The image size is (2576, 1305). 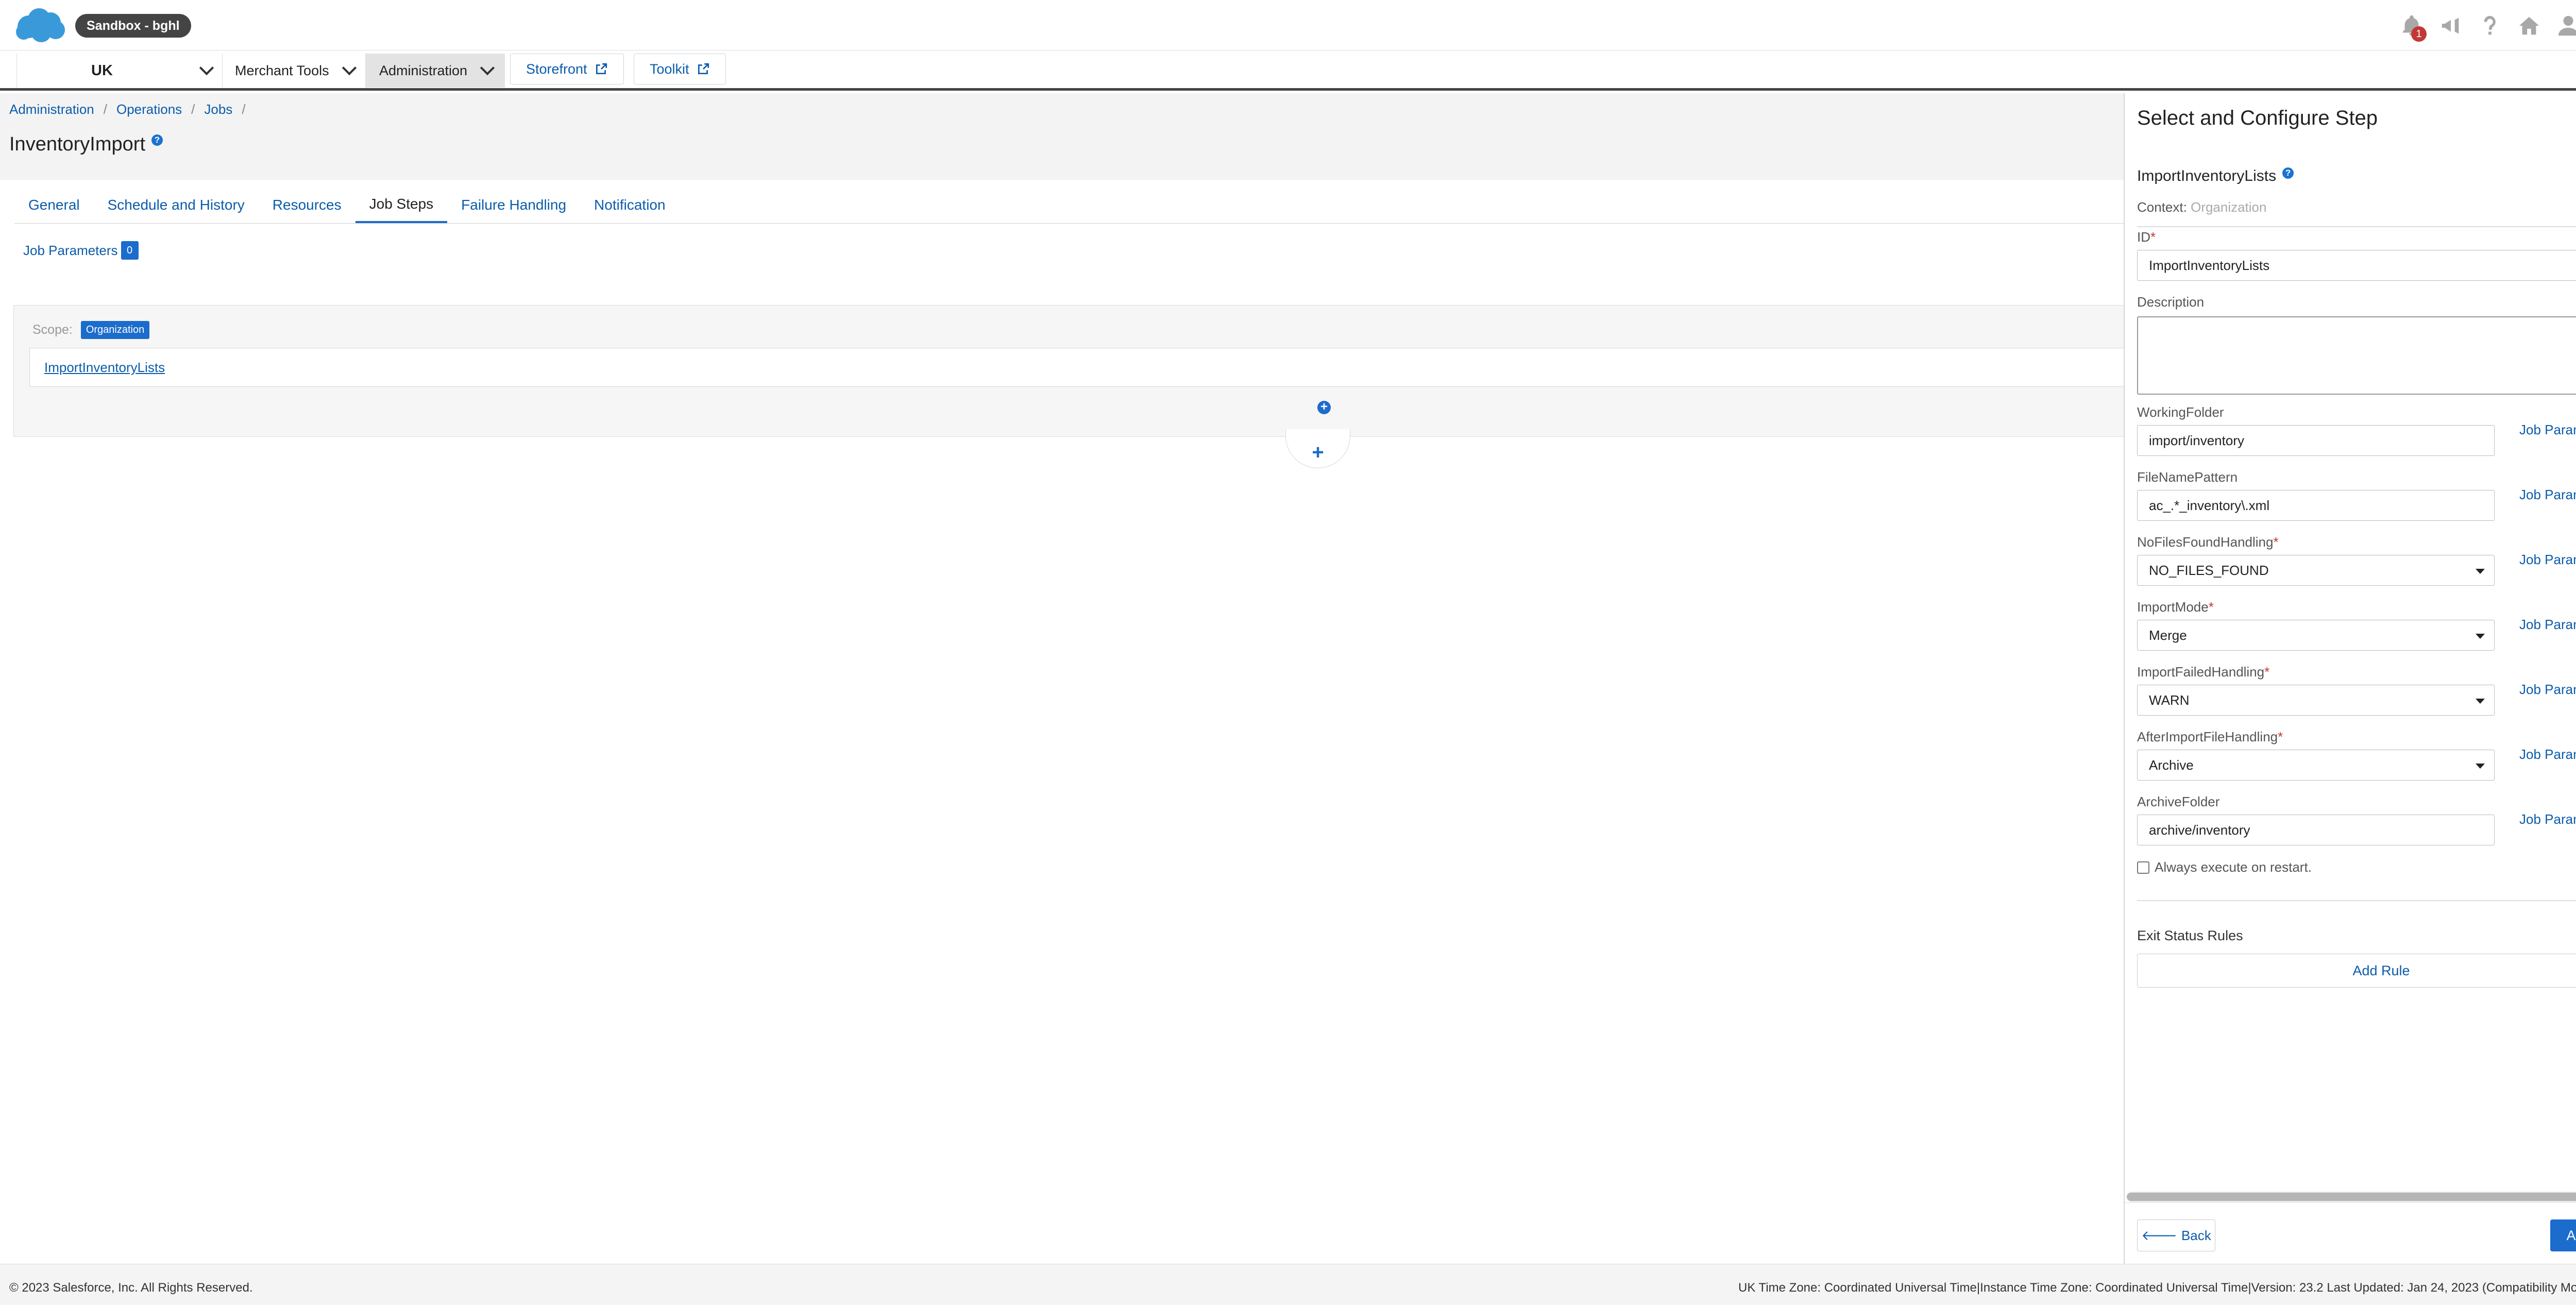 What do you see at coordinates (2547, 755) in the screenshot?
I see `after-import-job-parameters-link: Job Parameters` at bounding box center [2547, 755].